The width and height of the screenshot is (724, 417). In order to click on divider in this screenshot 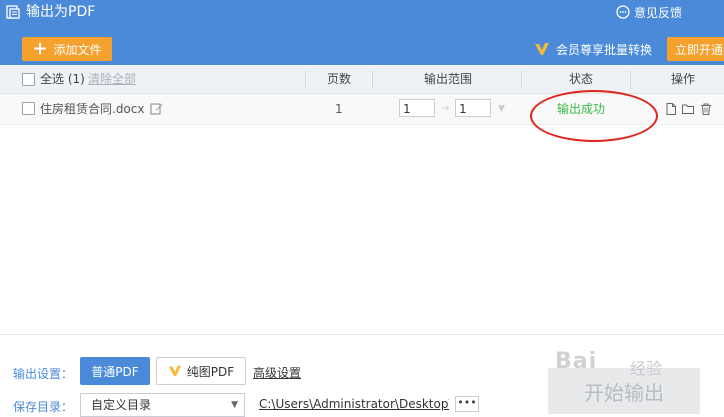, I will do `click(362, 334)`.